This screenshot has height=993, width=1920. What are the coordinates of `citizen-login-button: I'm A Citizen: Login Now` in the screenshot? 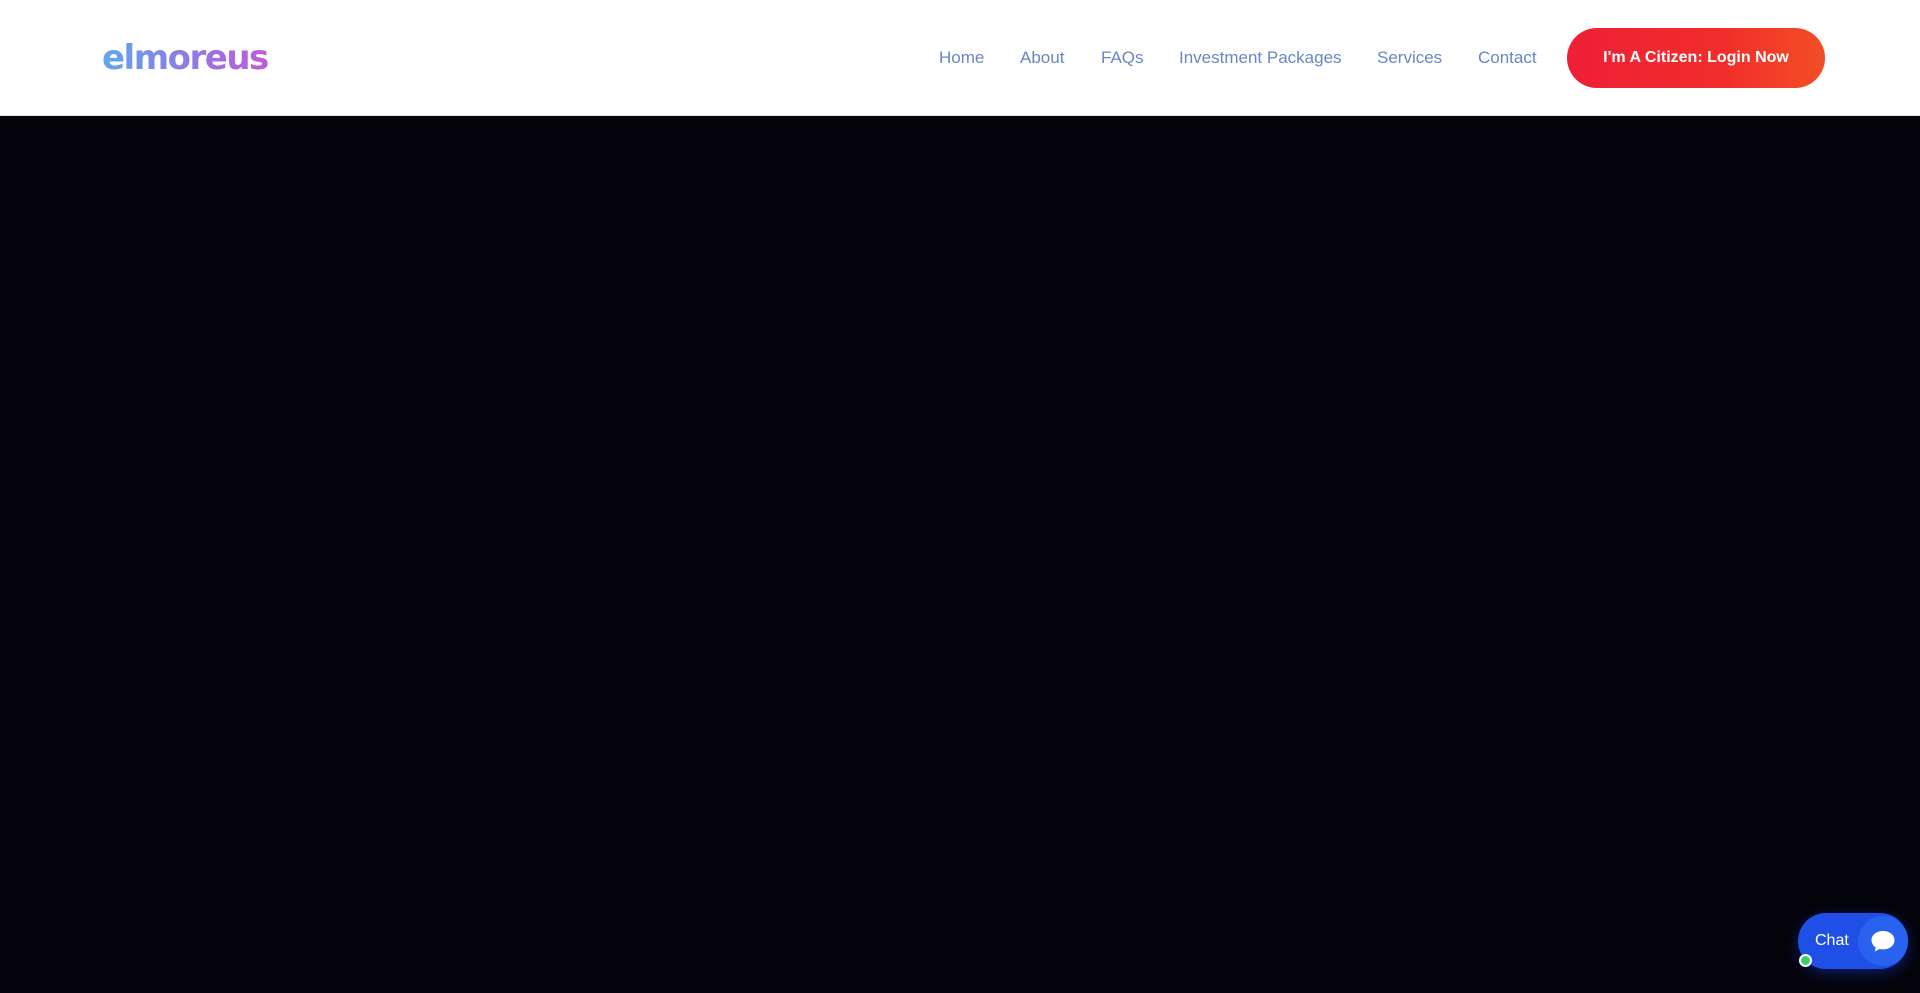 It's located at (1696, 58).